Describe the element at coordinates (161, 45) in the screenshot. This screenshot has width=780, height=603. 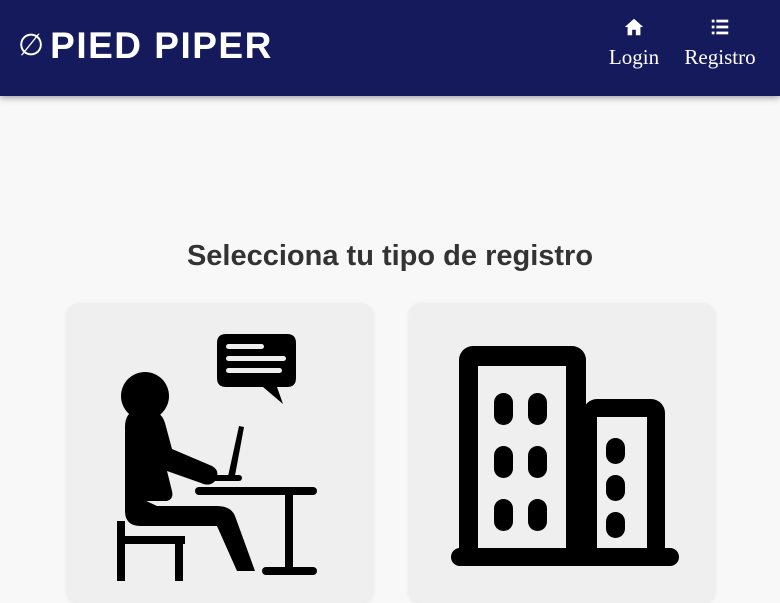
I see `brand-name: PIED PIPER` at that location.